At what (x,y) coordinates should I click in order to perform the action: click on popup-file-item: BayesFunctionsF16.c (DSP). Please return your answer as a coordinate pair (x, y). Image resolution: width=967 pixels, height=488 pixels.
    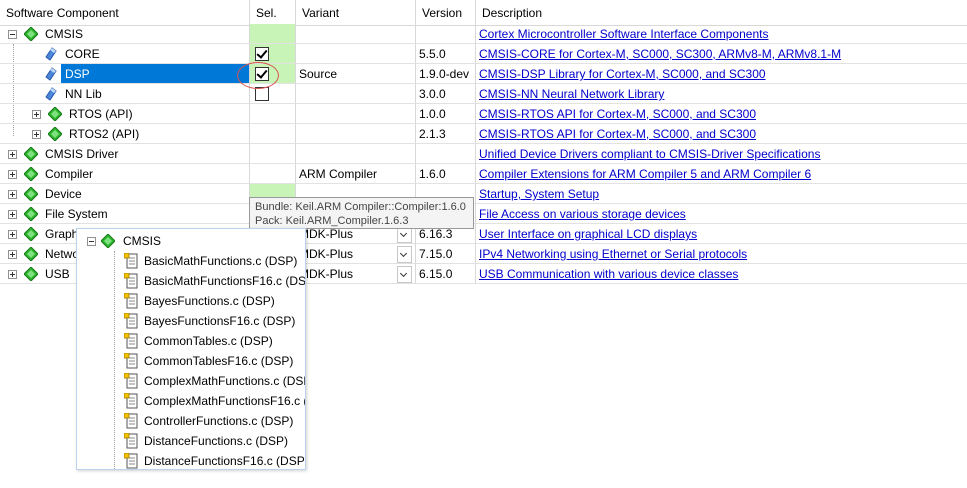
    Looking at the image, I should click on (191, 321).